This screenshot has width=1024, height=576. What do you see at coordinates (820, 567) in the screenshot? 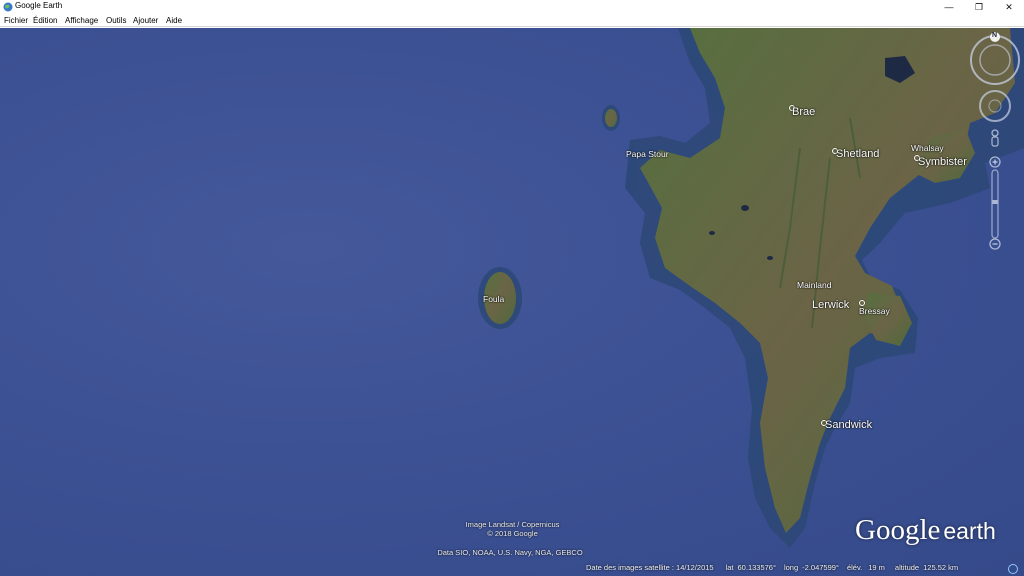
I see `long-value: -2.047599°` at bounding box center [820, 567].